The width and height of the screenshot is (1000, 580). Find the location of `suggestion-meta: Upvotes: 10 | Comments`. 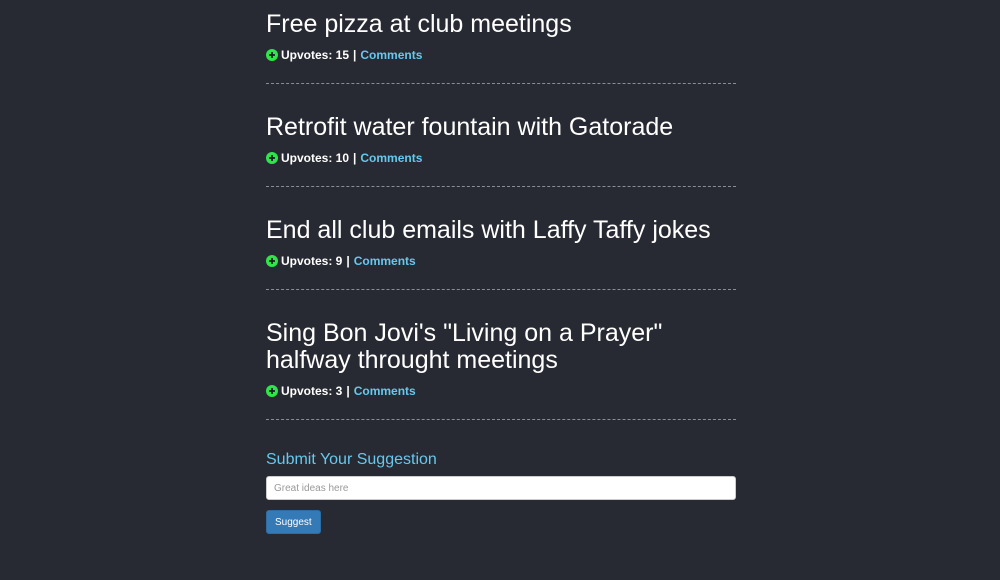

suggestion-meta: Upvotes: 10 | Comments is located at coordinates (501, 158).